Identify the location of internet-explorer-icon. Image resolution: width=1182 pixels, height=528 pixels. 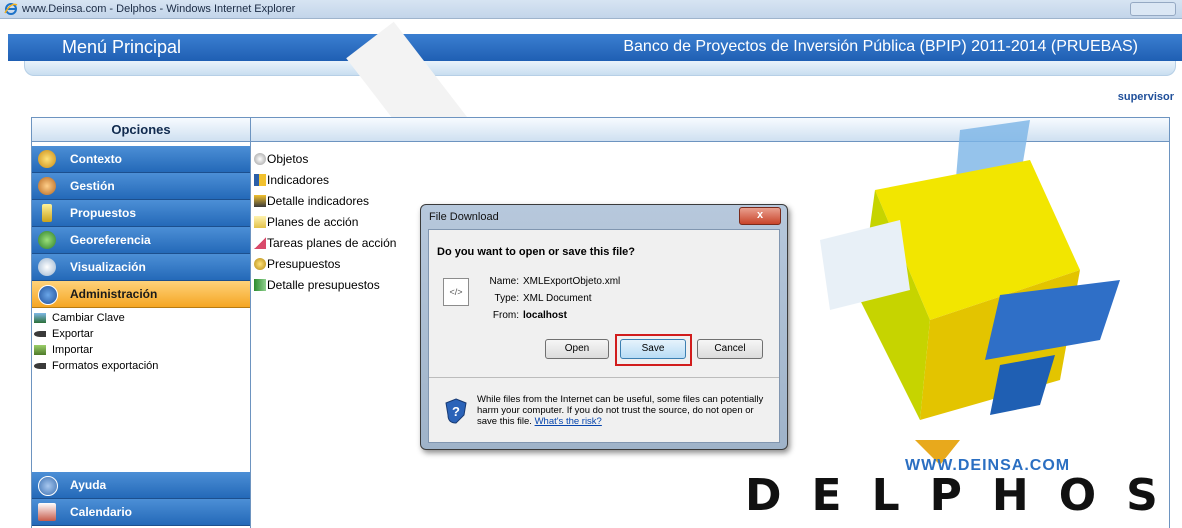
(11, 9).